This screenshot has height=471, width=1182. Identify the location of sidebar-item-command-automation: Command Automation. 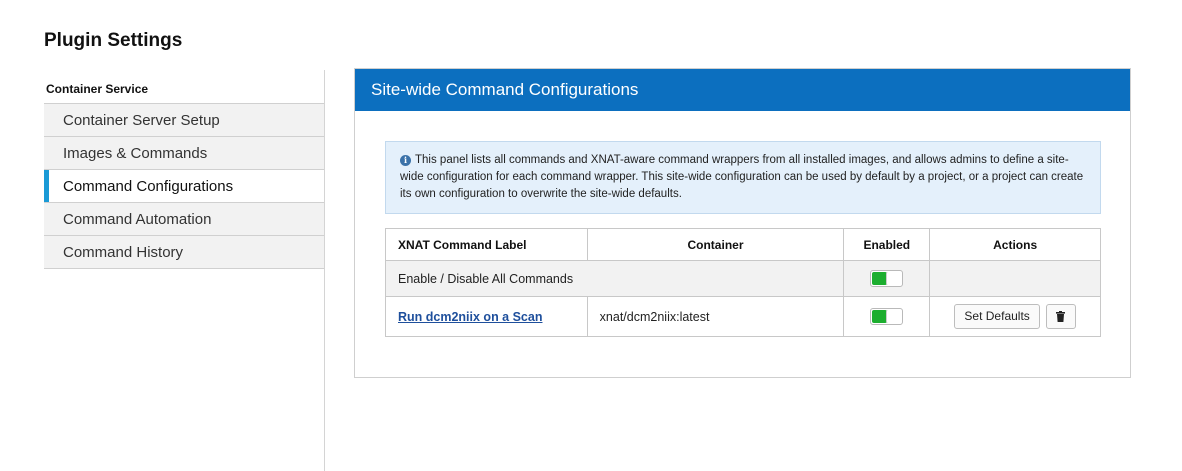
(184, 219).